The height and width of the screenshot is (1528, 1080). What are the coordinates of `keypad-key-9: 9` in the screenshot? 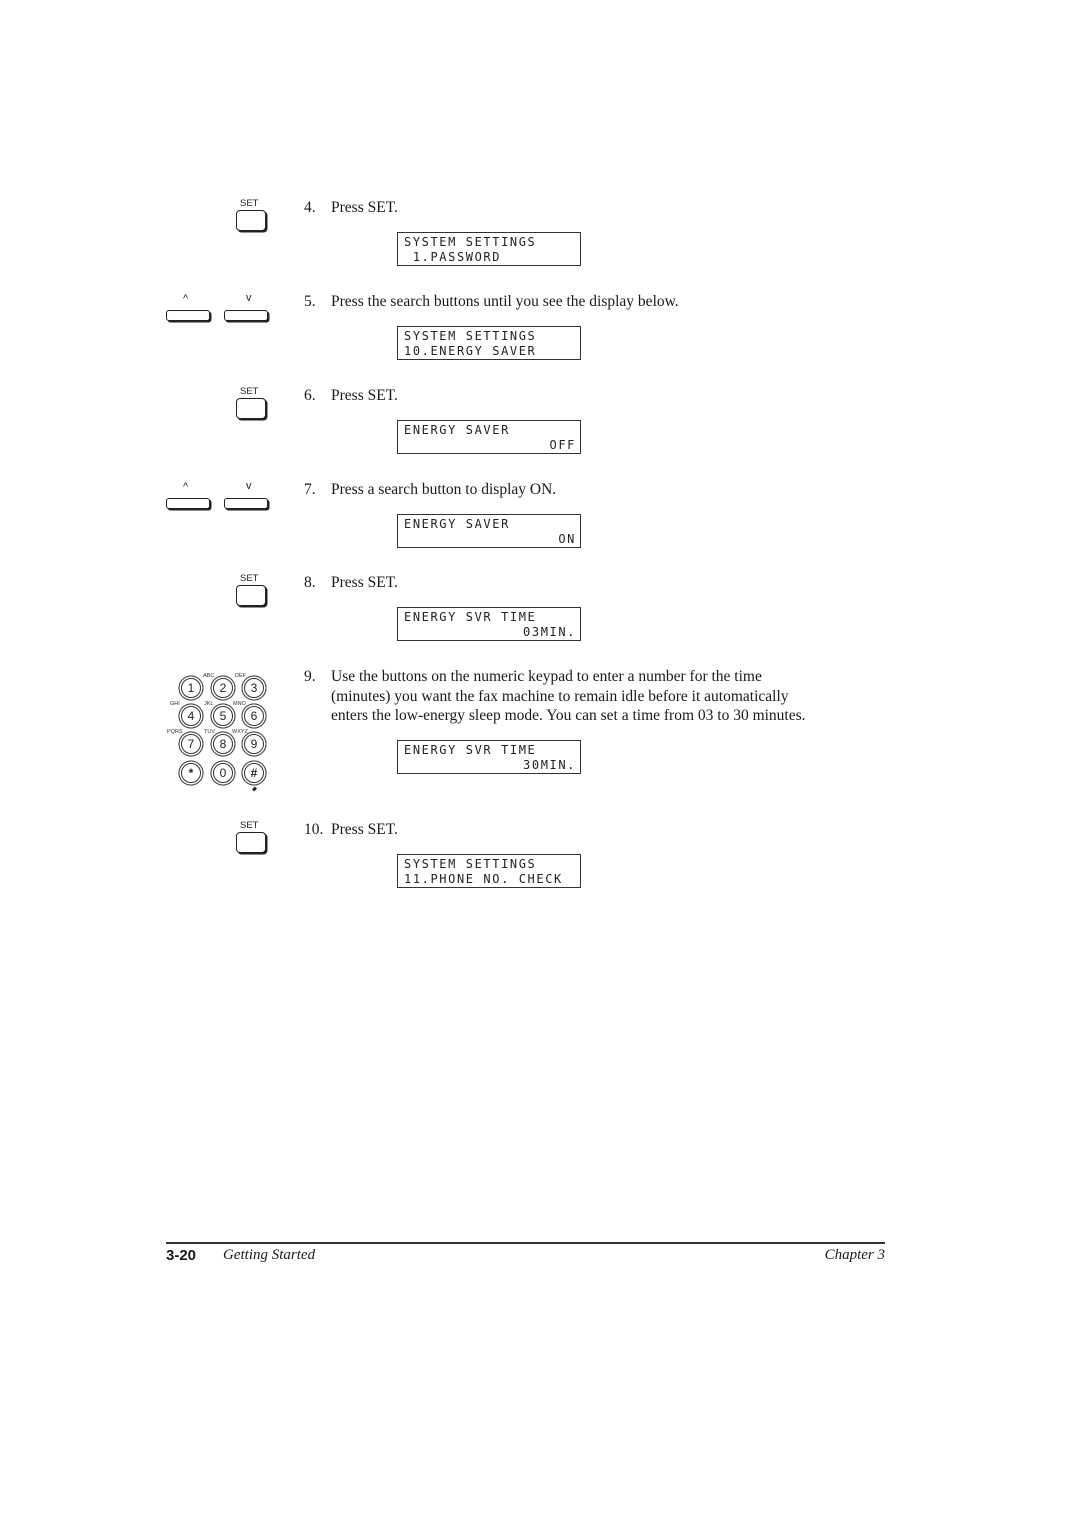 It's located at (254, 744).